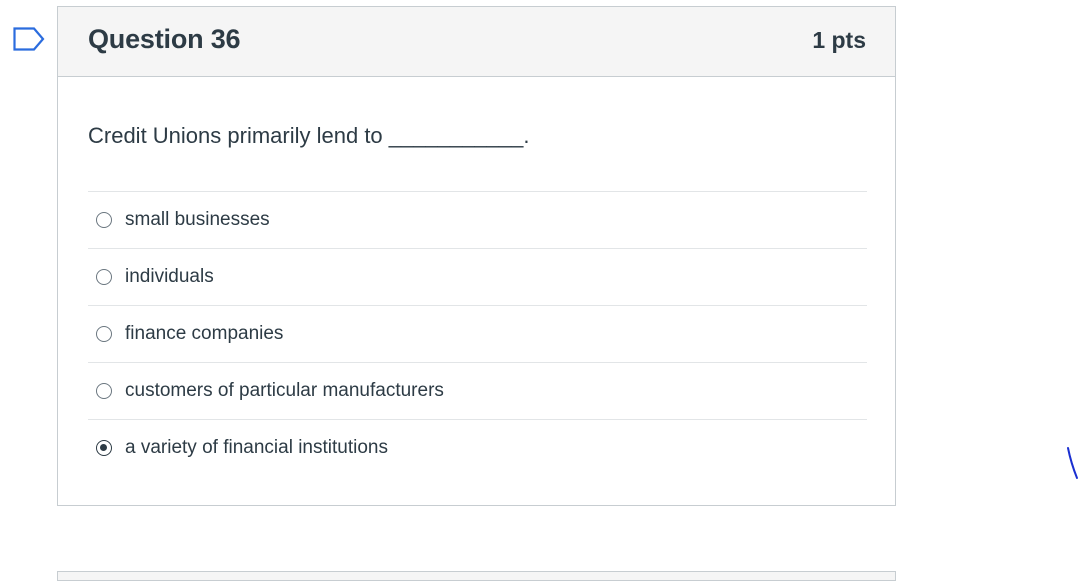 The width and height of the screenshot is (1079, 581). I want to click on question-points: 1 pts, so click(839, 40).